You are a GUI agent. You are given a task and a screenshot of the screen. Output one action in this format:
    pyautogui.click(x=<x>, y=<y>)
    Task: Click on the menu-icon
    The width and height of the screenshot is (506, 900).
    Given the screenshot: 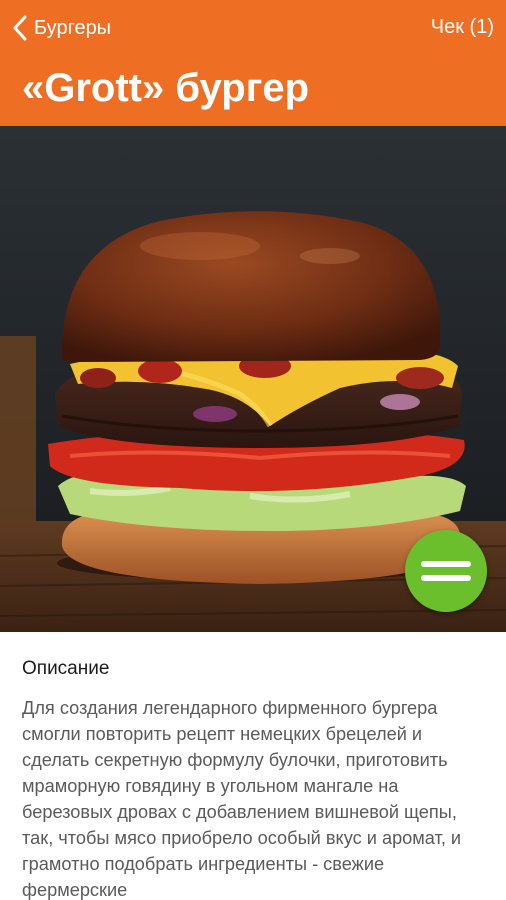 What is the action you would take?
    pyautogui.click(x=446, y=571)
    